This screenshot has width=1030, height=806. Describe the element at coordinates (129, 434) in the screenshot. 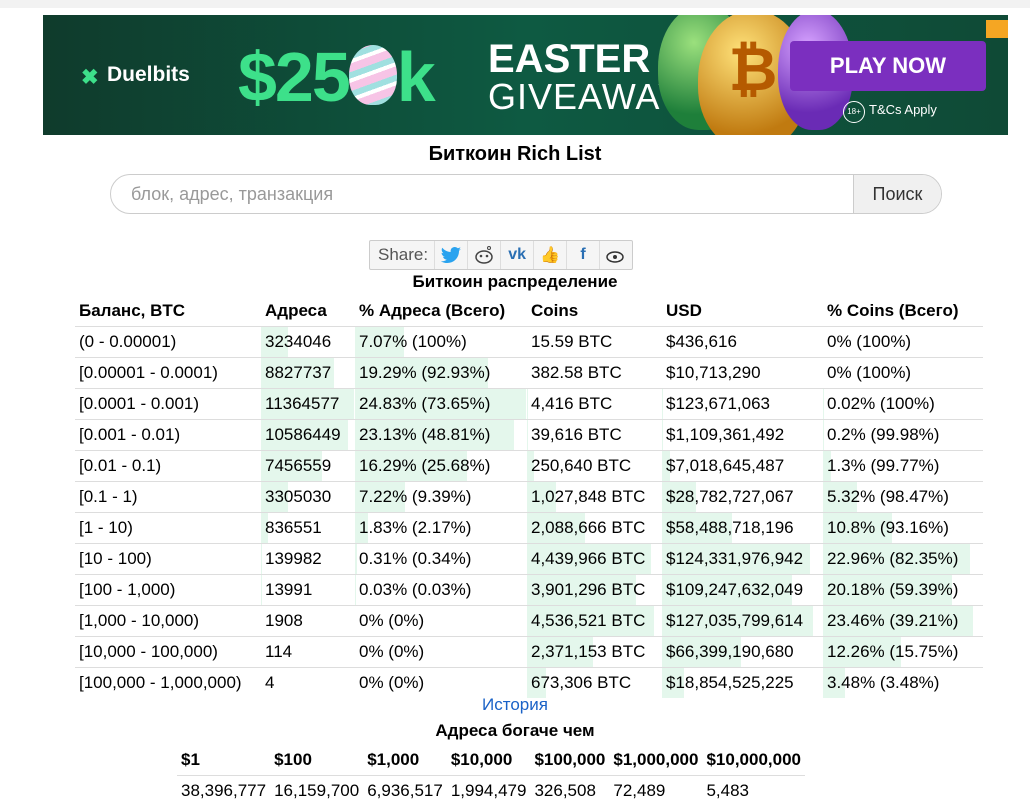

I see `cell-range-text: [0.001 - 0.01)` at that location.